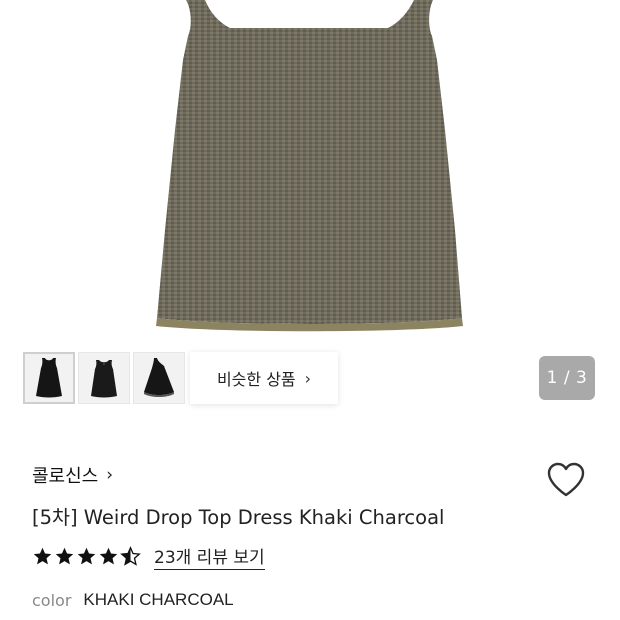  Describe the element at coordinates (158, 599) in the screenshot. I see `color-value: KHAKI CHARCOAL` at that location.